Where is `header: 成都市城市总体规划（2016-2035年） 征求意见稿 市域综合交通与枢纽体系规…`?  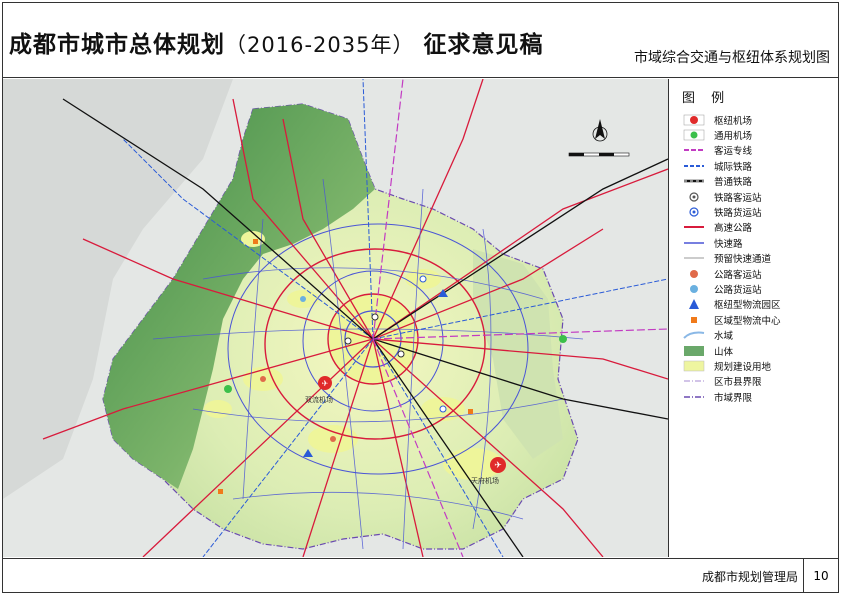 header: 成都市城市总体规划（2016-2035年） 征求意见稿 市域综合交通与枢纽体系规… is located at coordinates (420, 40).